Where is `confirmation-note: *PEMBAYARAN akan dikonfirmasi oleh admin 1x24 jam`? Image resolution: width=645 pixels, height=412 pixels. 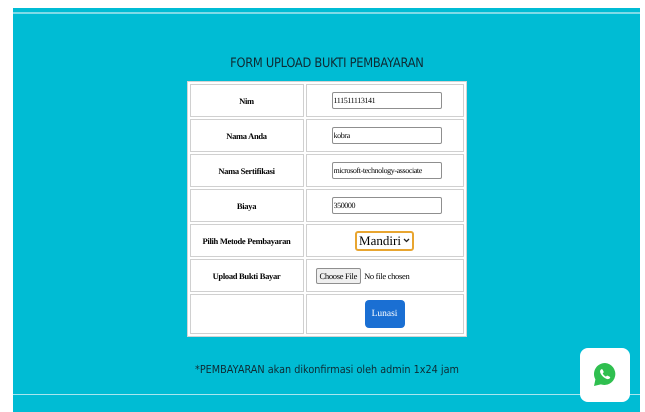 confirmation-note: *PEMBAYARAN akan dikonfirmasi oleh admin 1x24 jam is located at coordinates (326, 369).